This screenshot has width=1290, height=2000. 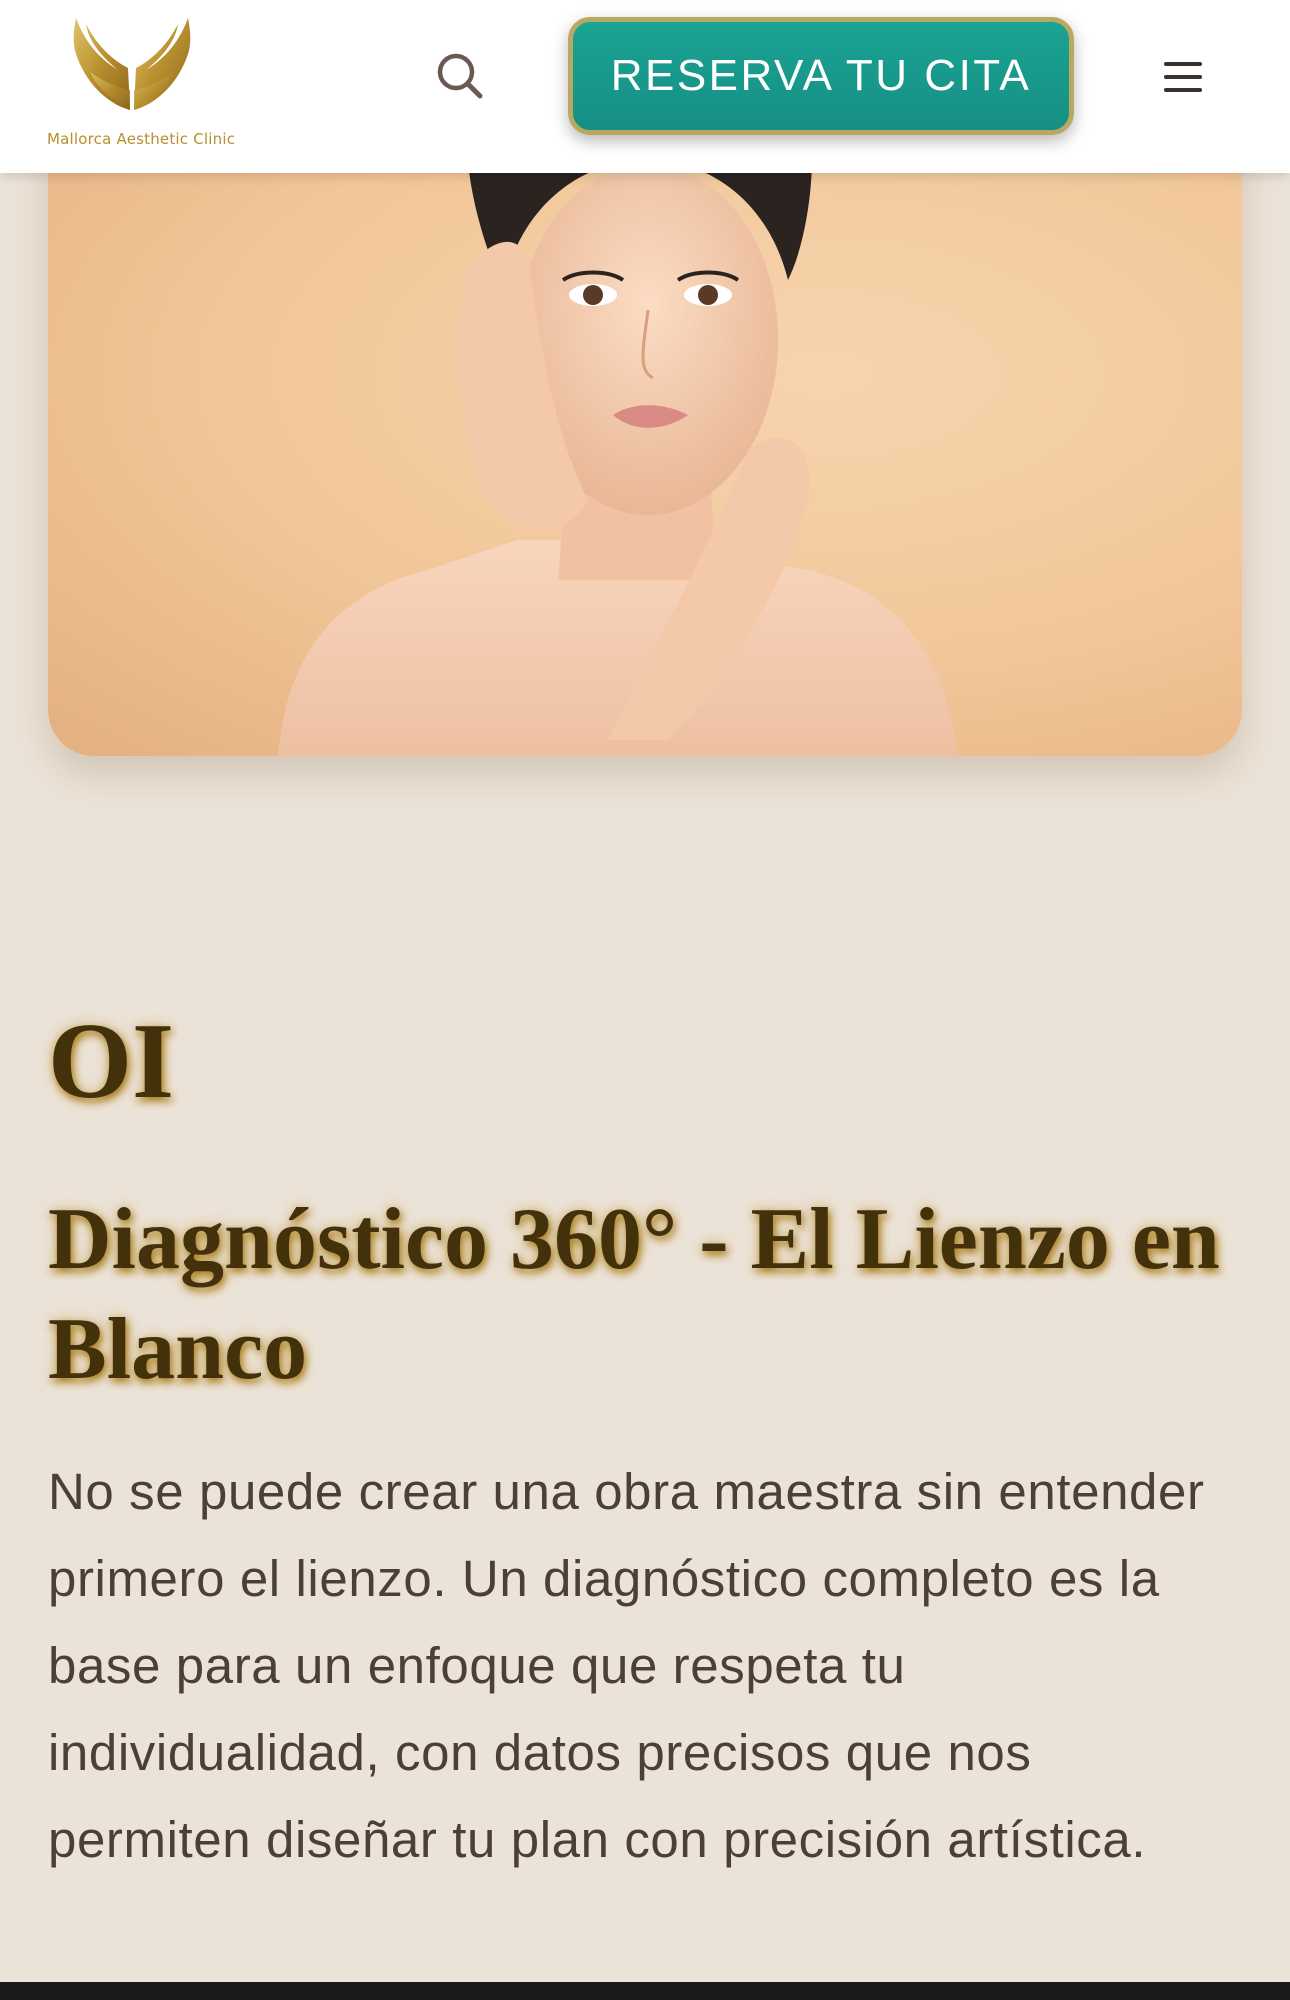 I want to click on search-icon, so click(x=460, y=76).